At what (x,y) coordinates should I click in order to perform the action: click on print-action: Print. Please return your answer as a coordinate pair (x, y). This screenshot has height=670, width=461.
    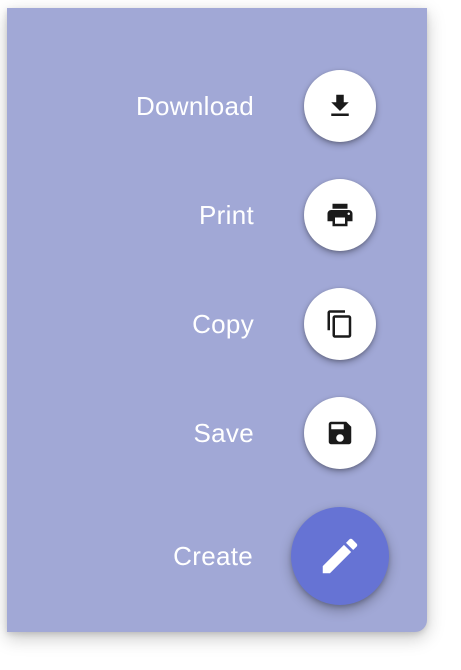
    Looking at the image, I should click on (313, 215).